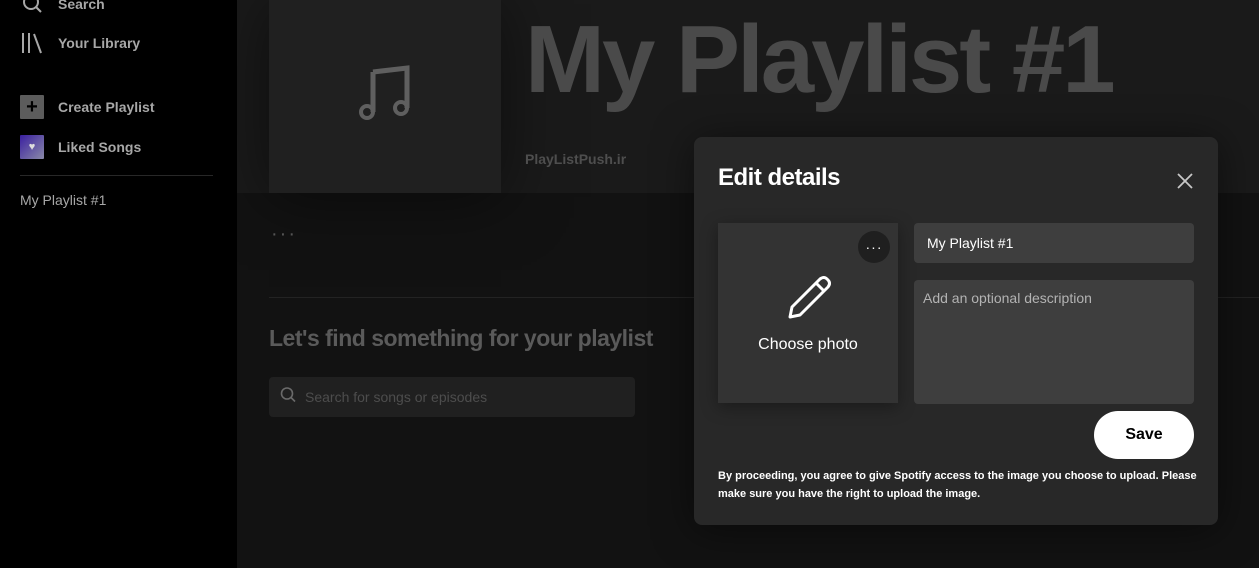 This screenshot has height=568, width=1259. Describe the element at coordinates (81, 6) in the screenshot. I see `nav-search-label: Search` at that location.